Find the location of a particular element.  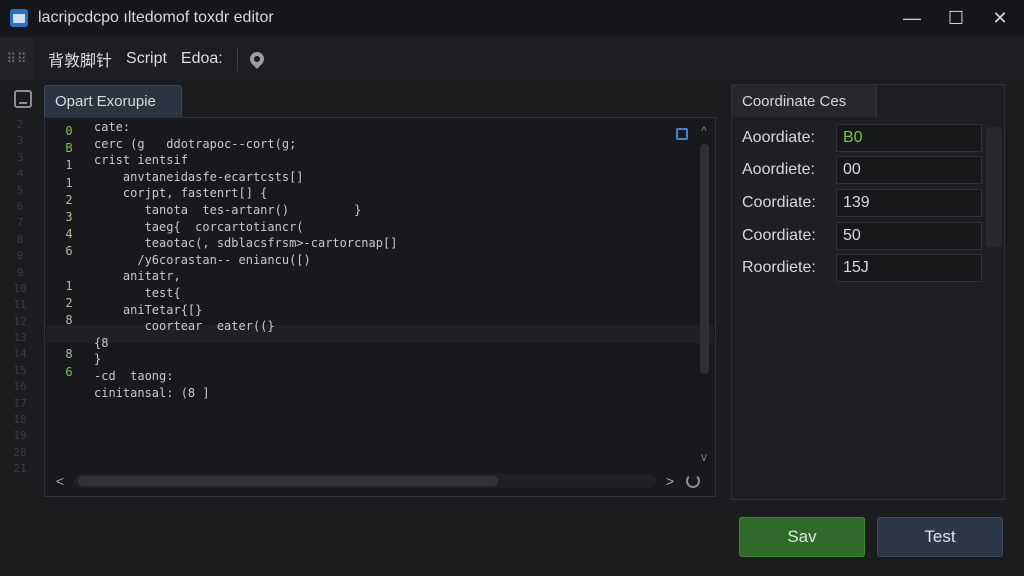

code-line: tanota tes-artanr() } is located at coordinates (228, 209).